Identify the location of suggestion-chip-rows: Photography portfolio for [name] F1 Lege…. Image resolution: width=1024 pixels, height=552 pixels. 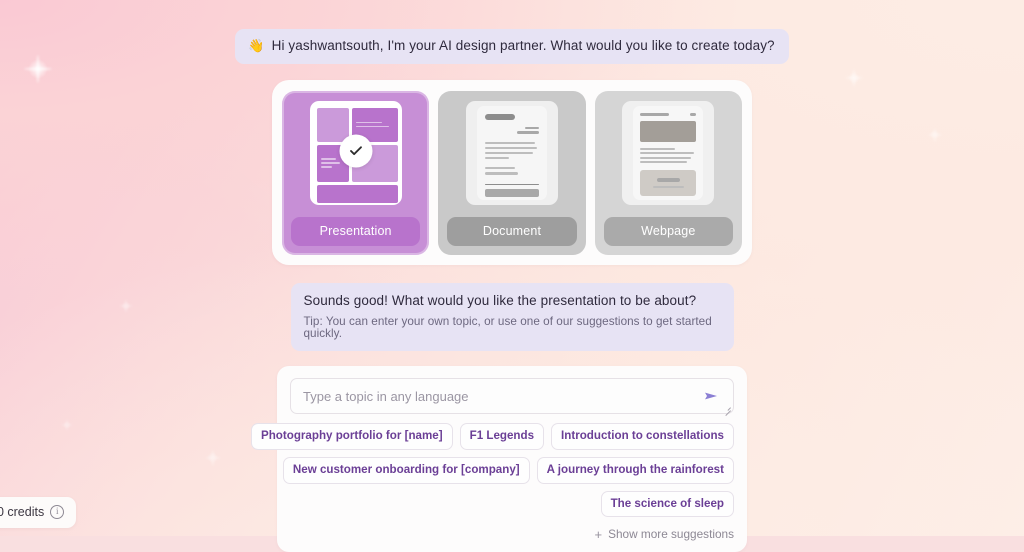
(492, 470).